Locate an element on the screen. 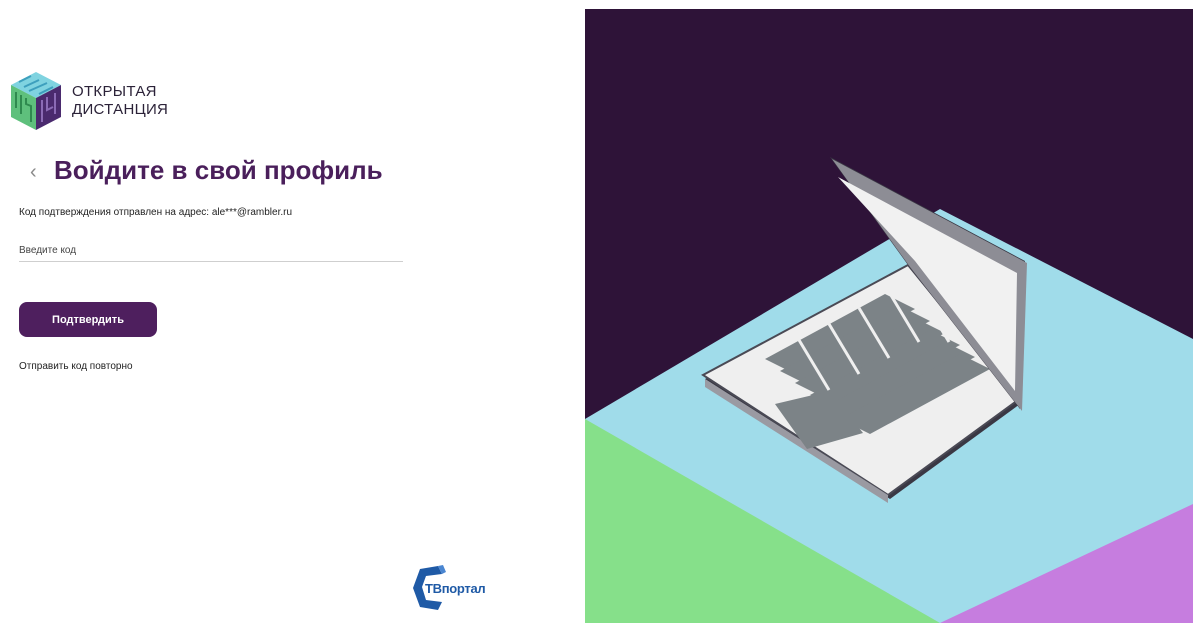 The height and width of the screenshot is (623, 1197). brand-name: ОТКРЫТАЯ ДИСТАНЦИЯ is located at coordinates (120, 101).